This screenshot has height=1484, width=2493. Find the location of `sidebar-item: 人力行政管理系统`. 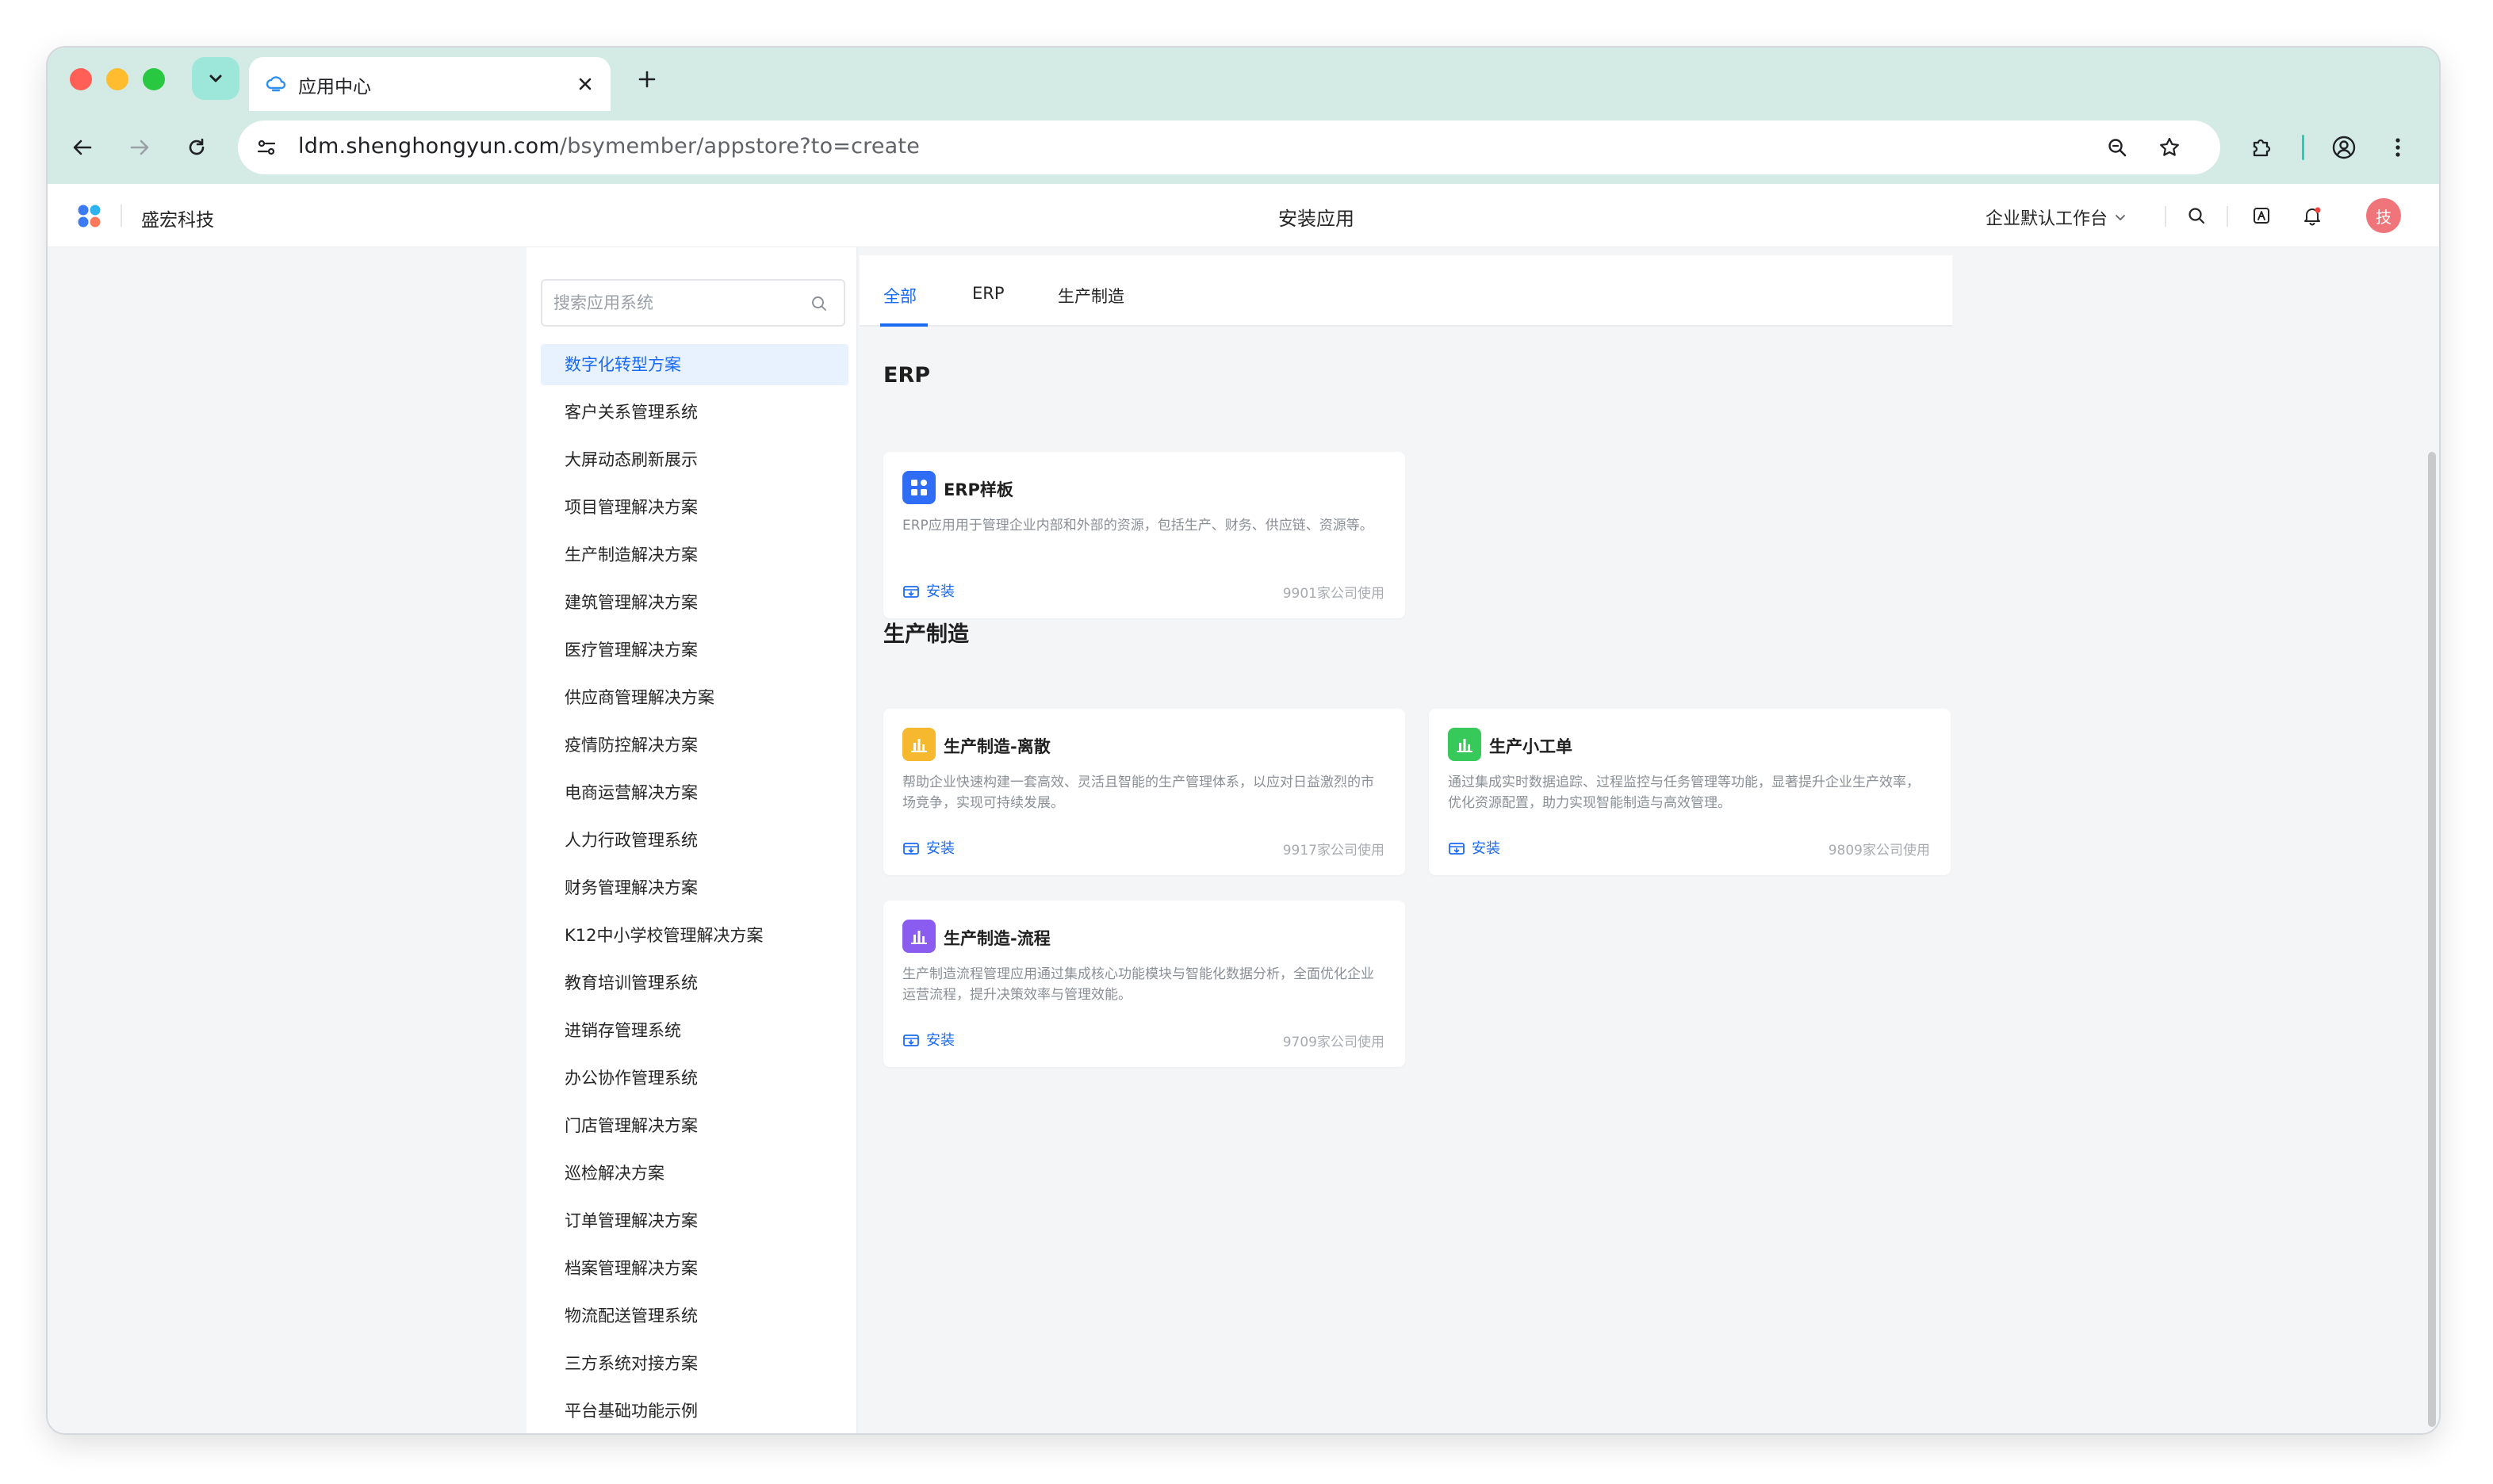

sidebar-item: 人力行政管理系统 is located at coordinates (694, 840).